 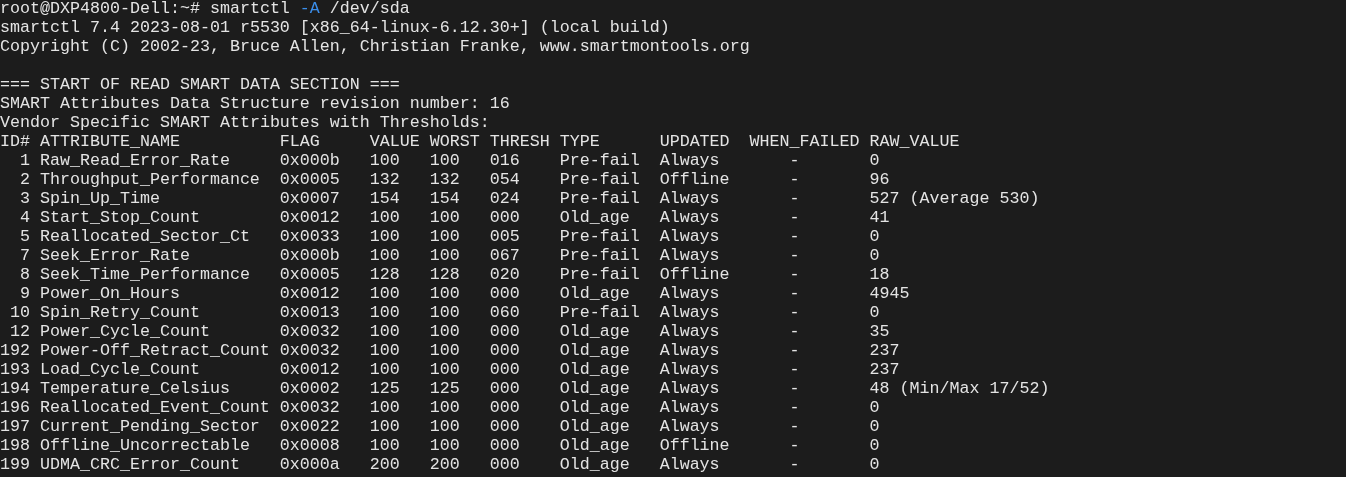 I want to click on table-cell: 4, so click(x=25, y=217).